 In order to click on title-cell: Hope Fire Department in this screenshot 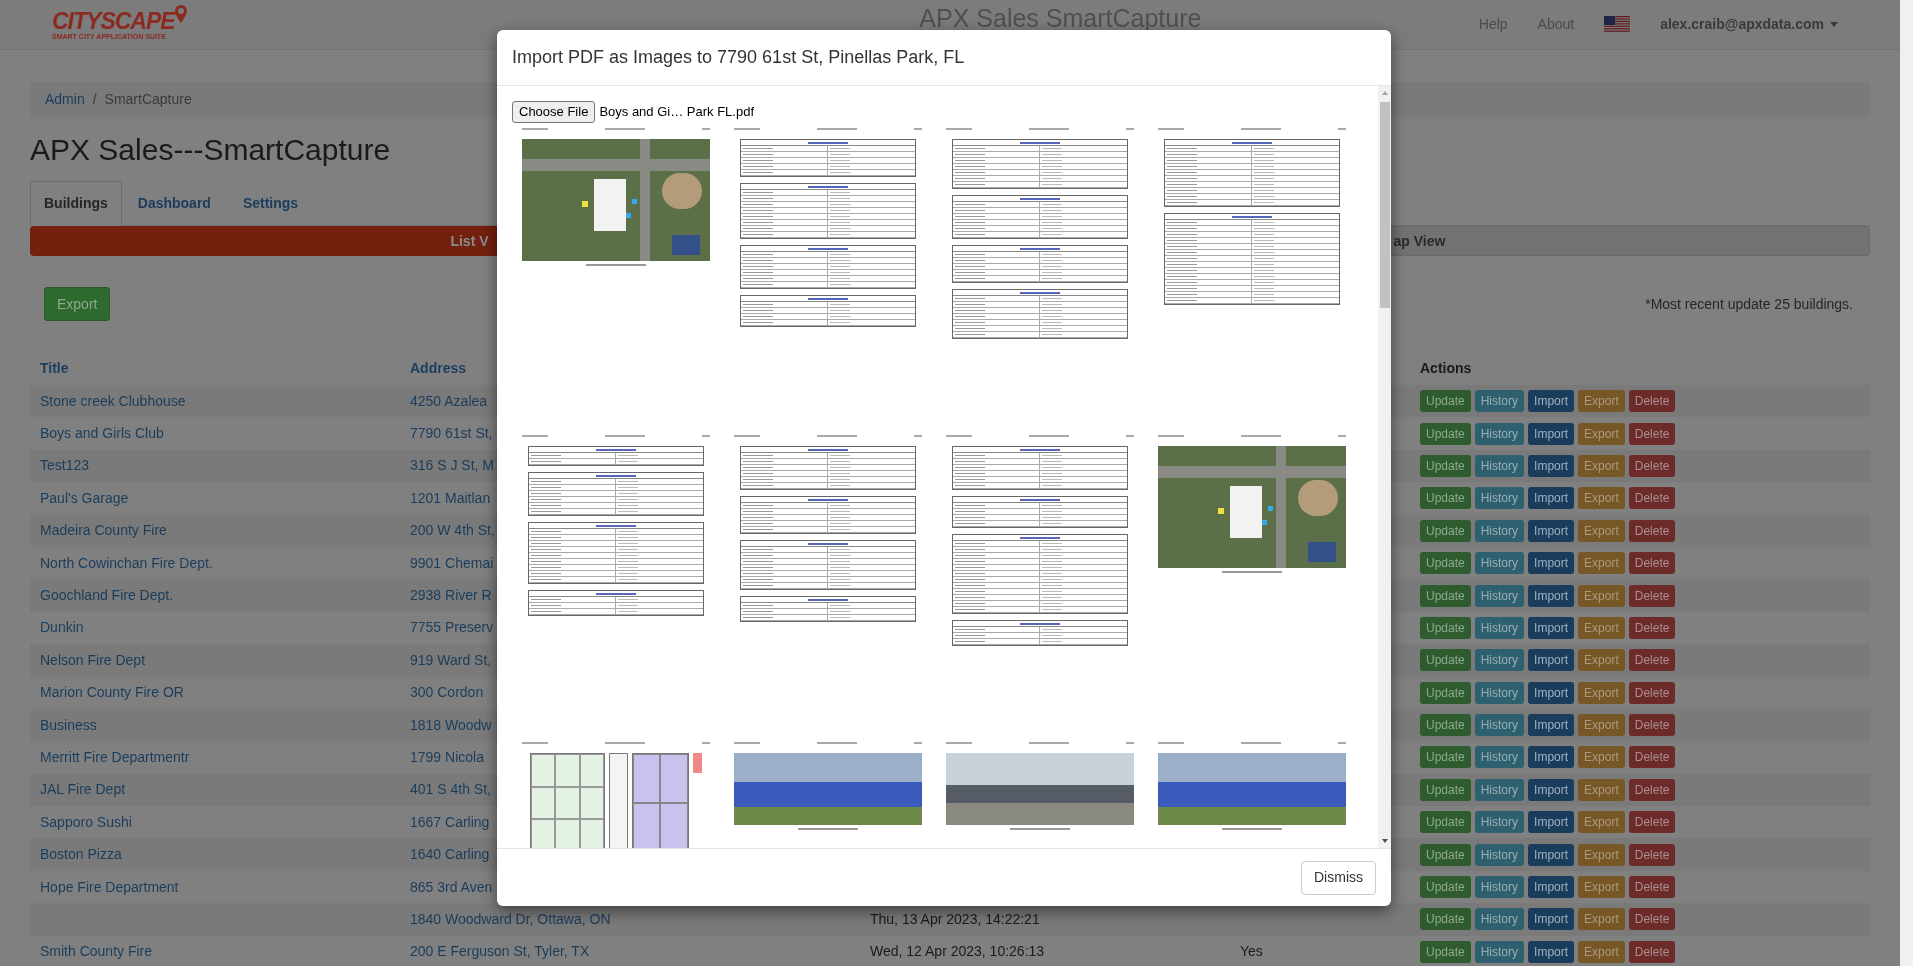, I will do `click(109, 886)`.